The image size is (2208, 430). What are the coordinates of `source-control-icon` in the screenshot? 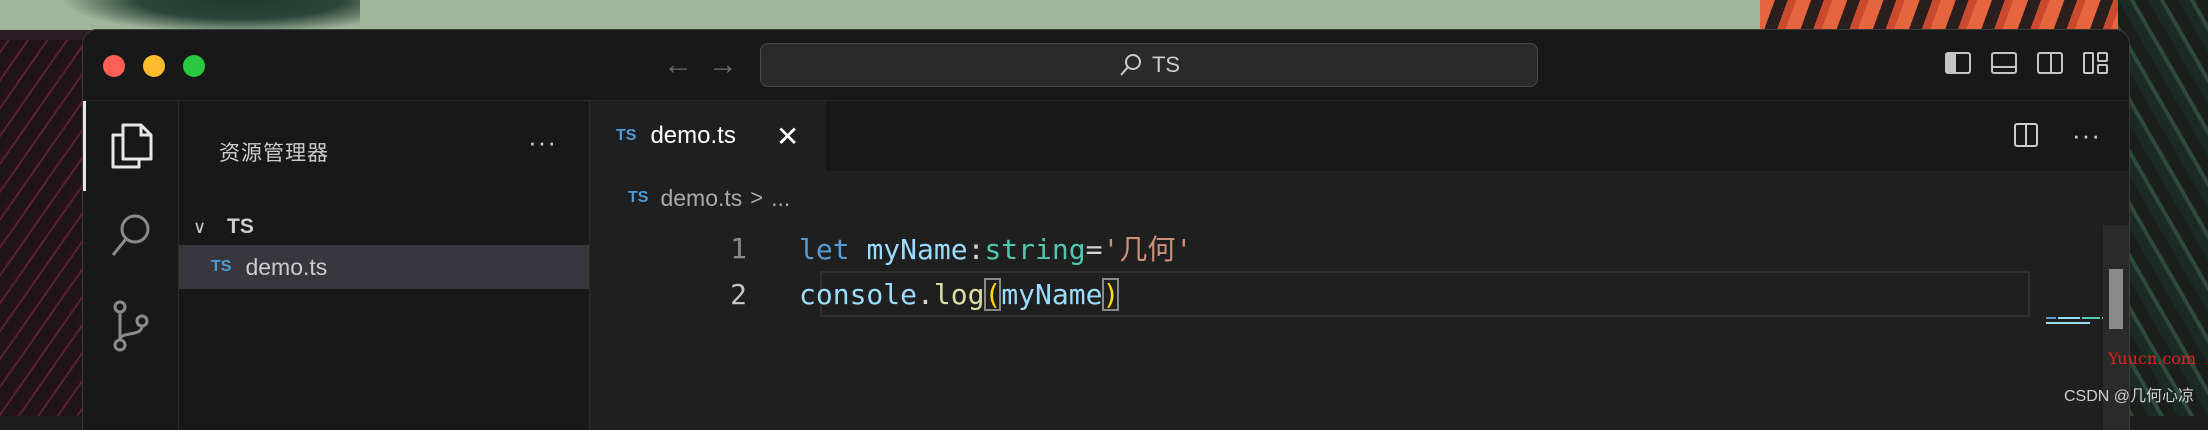 It's located at (130, 326).